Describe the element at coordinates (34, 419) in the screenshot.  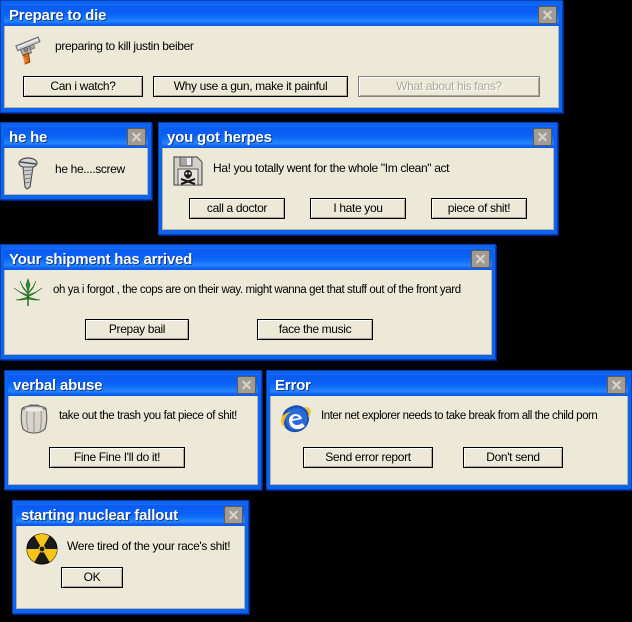
I see `trash-can-icon` at that location.